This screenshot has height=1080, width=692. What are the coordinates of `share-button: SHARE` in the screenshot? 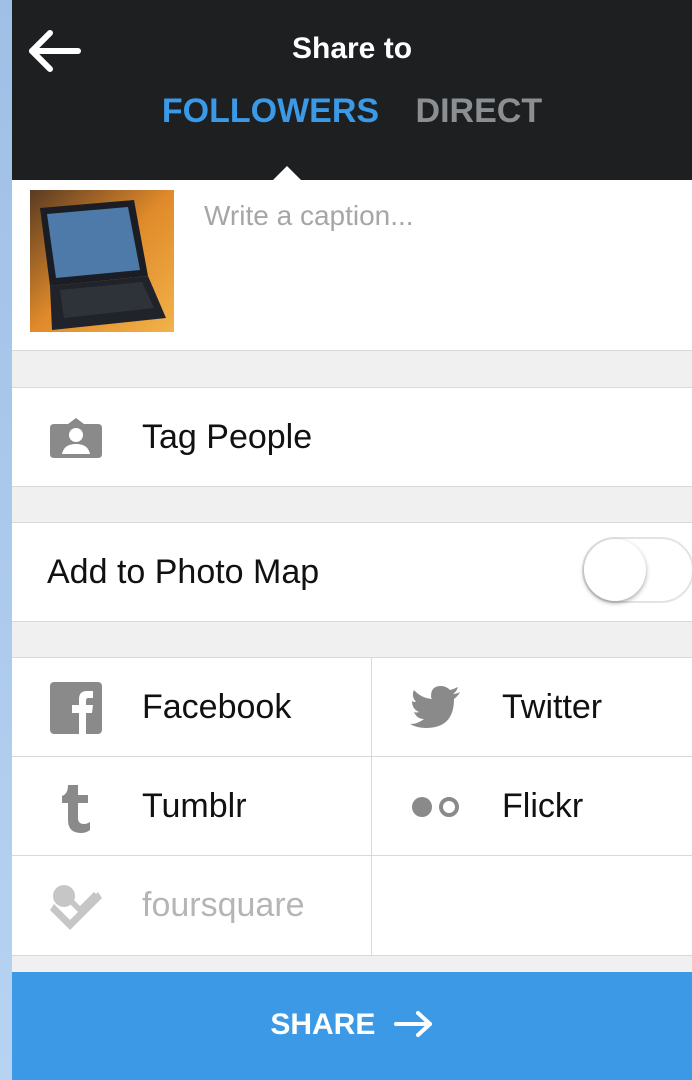 It's located at (352, 1026).